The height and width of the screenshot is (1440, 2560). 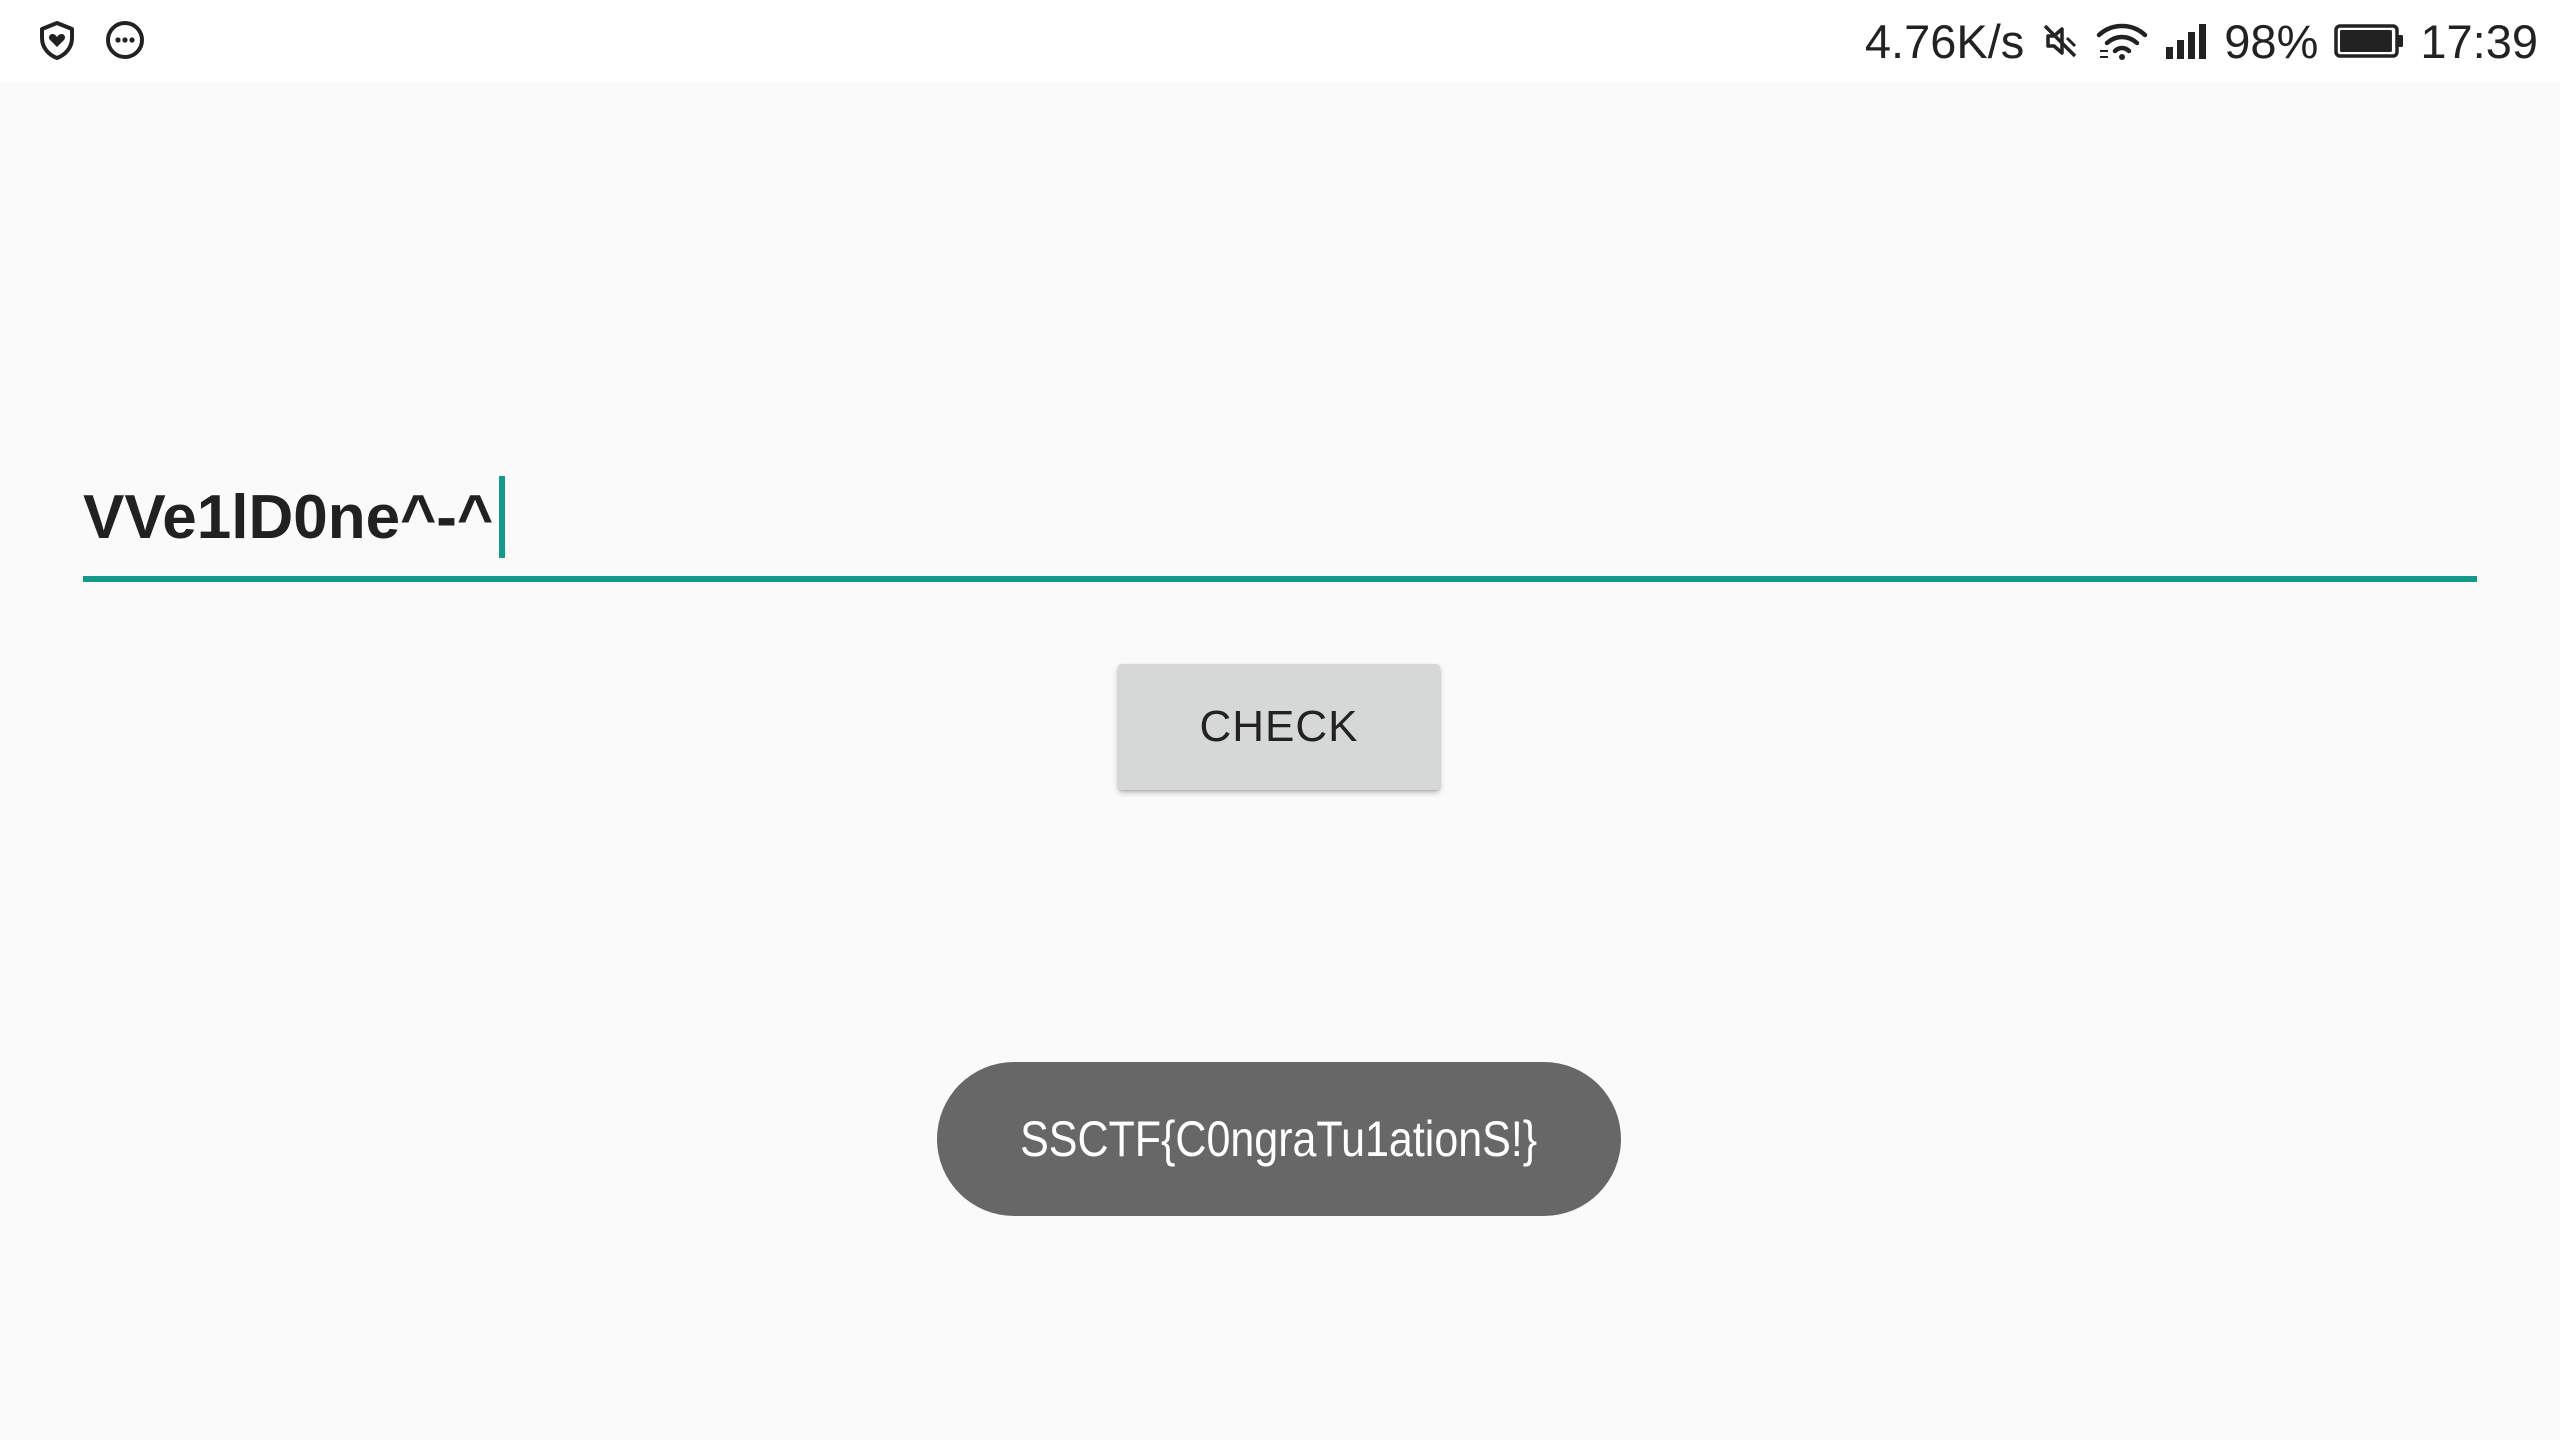 I want to click on password-input: VVe1lD0ne^-^, so click(x=1280, y=527).